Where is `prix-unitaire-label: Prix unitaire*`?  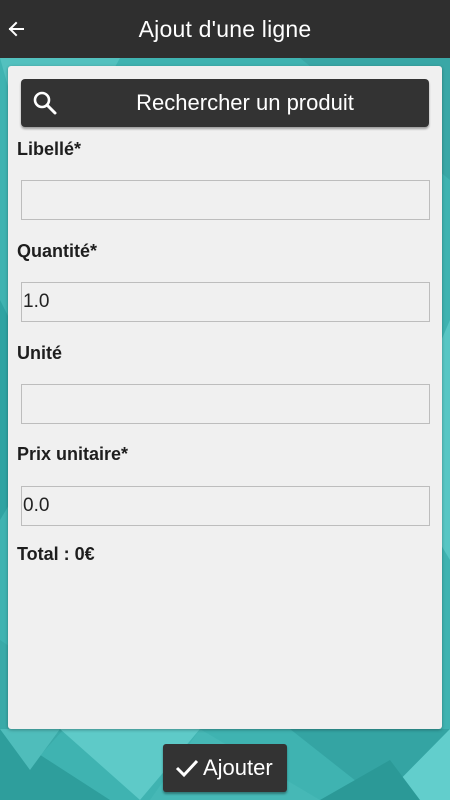
prix-unitaire-label: Prix unitaire* is located at coordinates (73, 454).